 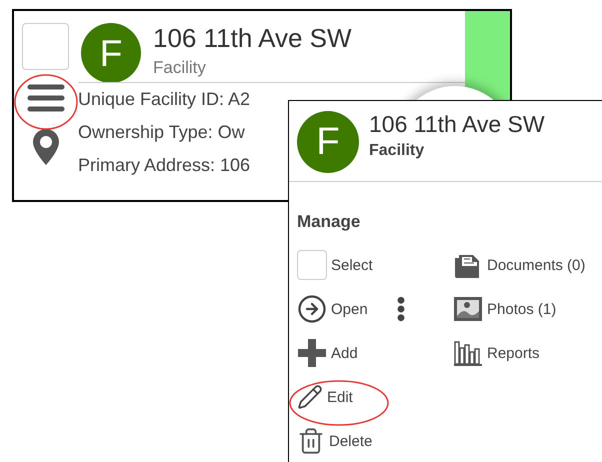 I want to click on pencil-icon, so click(x=310, y=397).